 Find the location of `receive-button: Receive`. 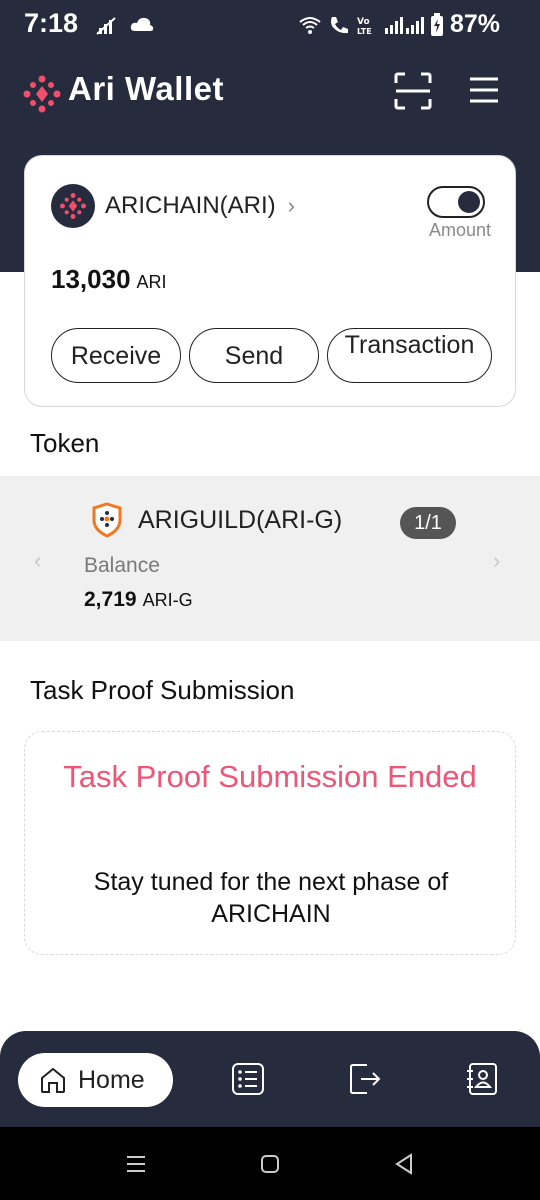

receive-button: Receive is located at coordinates (116, 355).